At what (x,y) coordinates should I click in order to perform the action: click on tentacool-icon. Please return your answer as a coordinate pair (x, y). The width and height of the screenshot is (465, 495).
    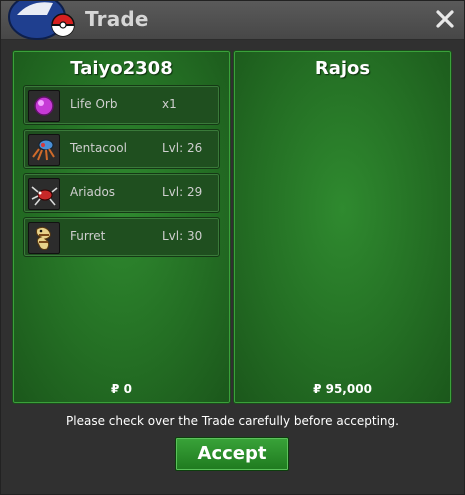
    Looking at the image, I should click on (44, 150).